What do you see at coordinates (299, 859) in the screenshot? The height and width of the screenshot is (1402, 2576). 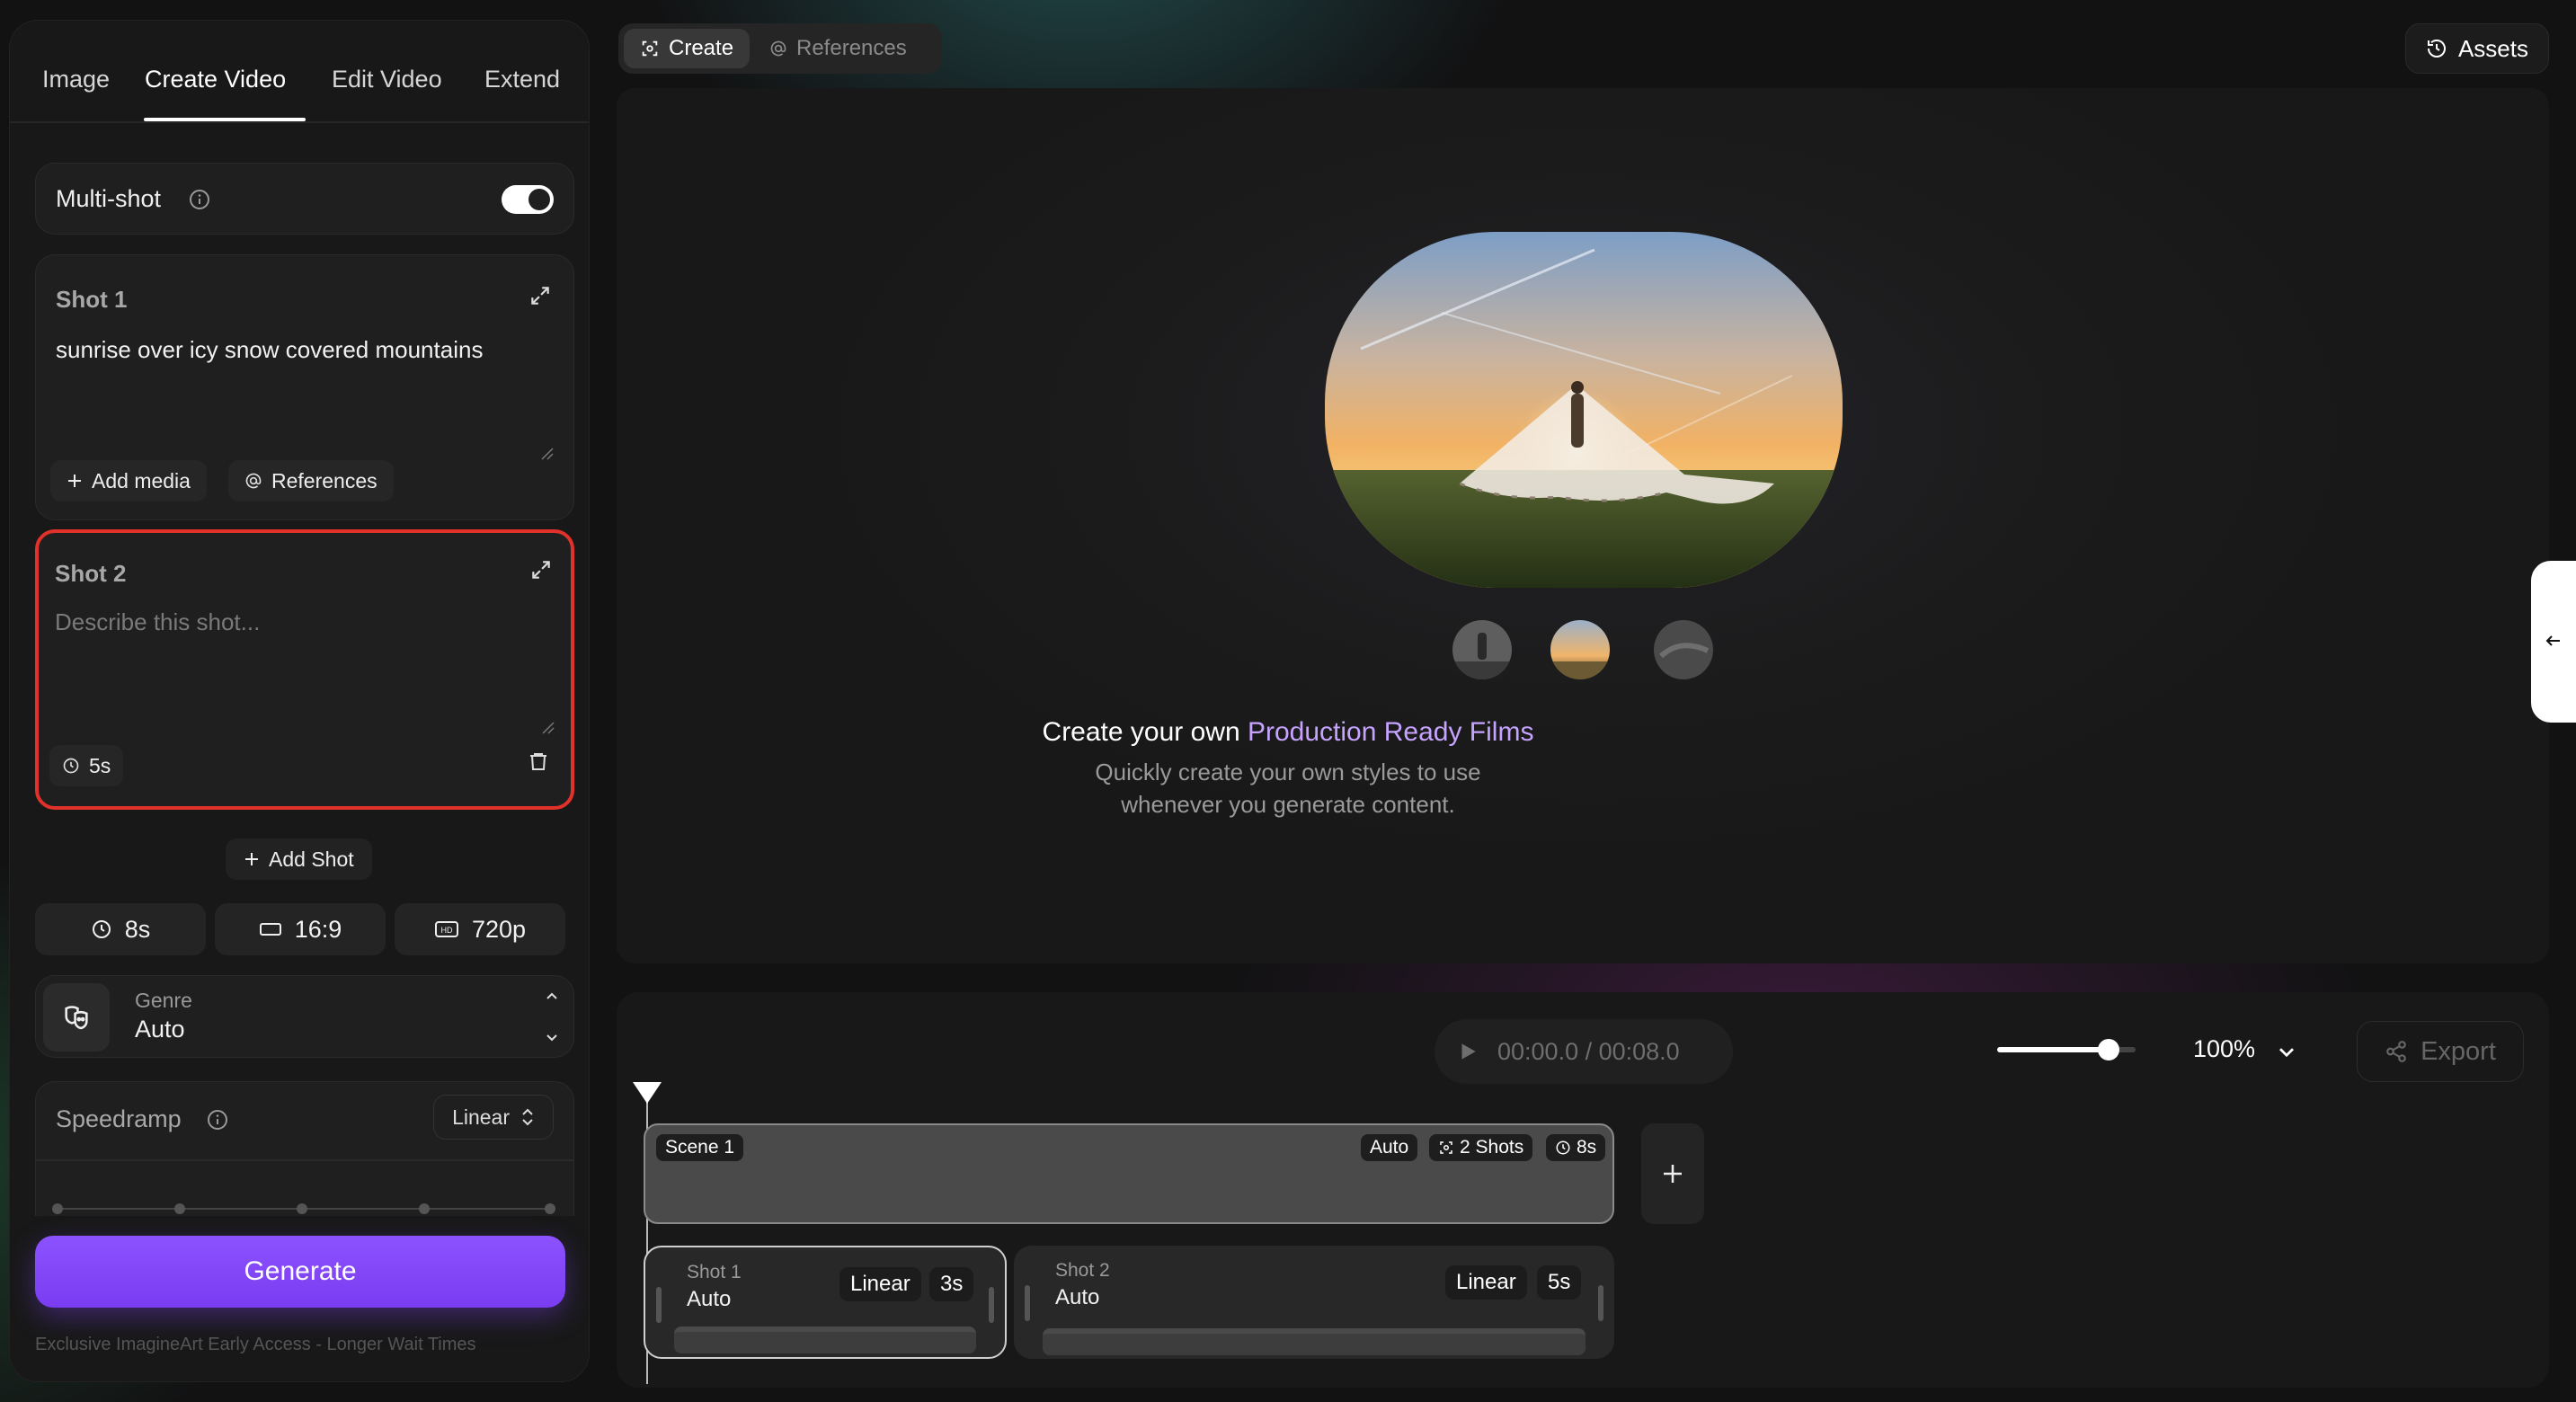 I see `add-shot-button: Add Shot` at bounding box center [299, 859].